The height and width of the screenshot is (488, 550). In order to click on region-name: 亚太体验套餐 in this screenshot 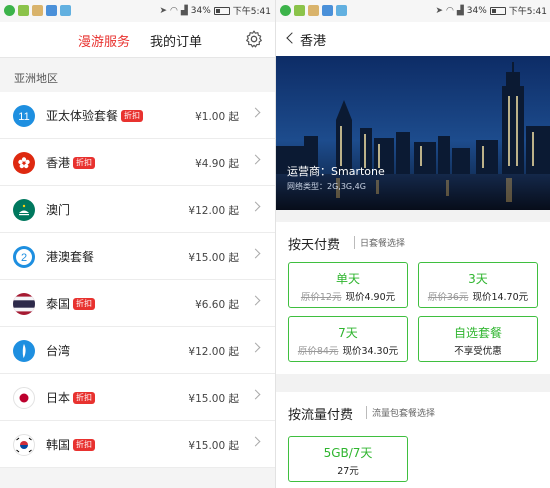, I will do `click(82, 116)`.